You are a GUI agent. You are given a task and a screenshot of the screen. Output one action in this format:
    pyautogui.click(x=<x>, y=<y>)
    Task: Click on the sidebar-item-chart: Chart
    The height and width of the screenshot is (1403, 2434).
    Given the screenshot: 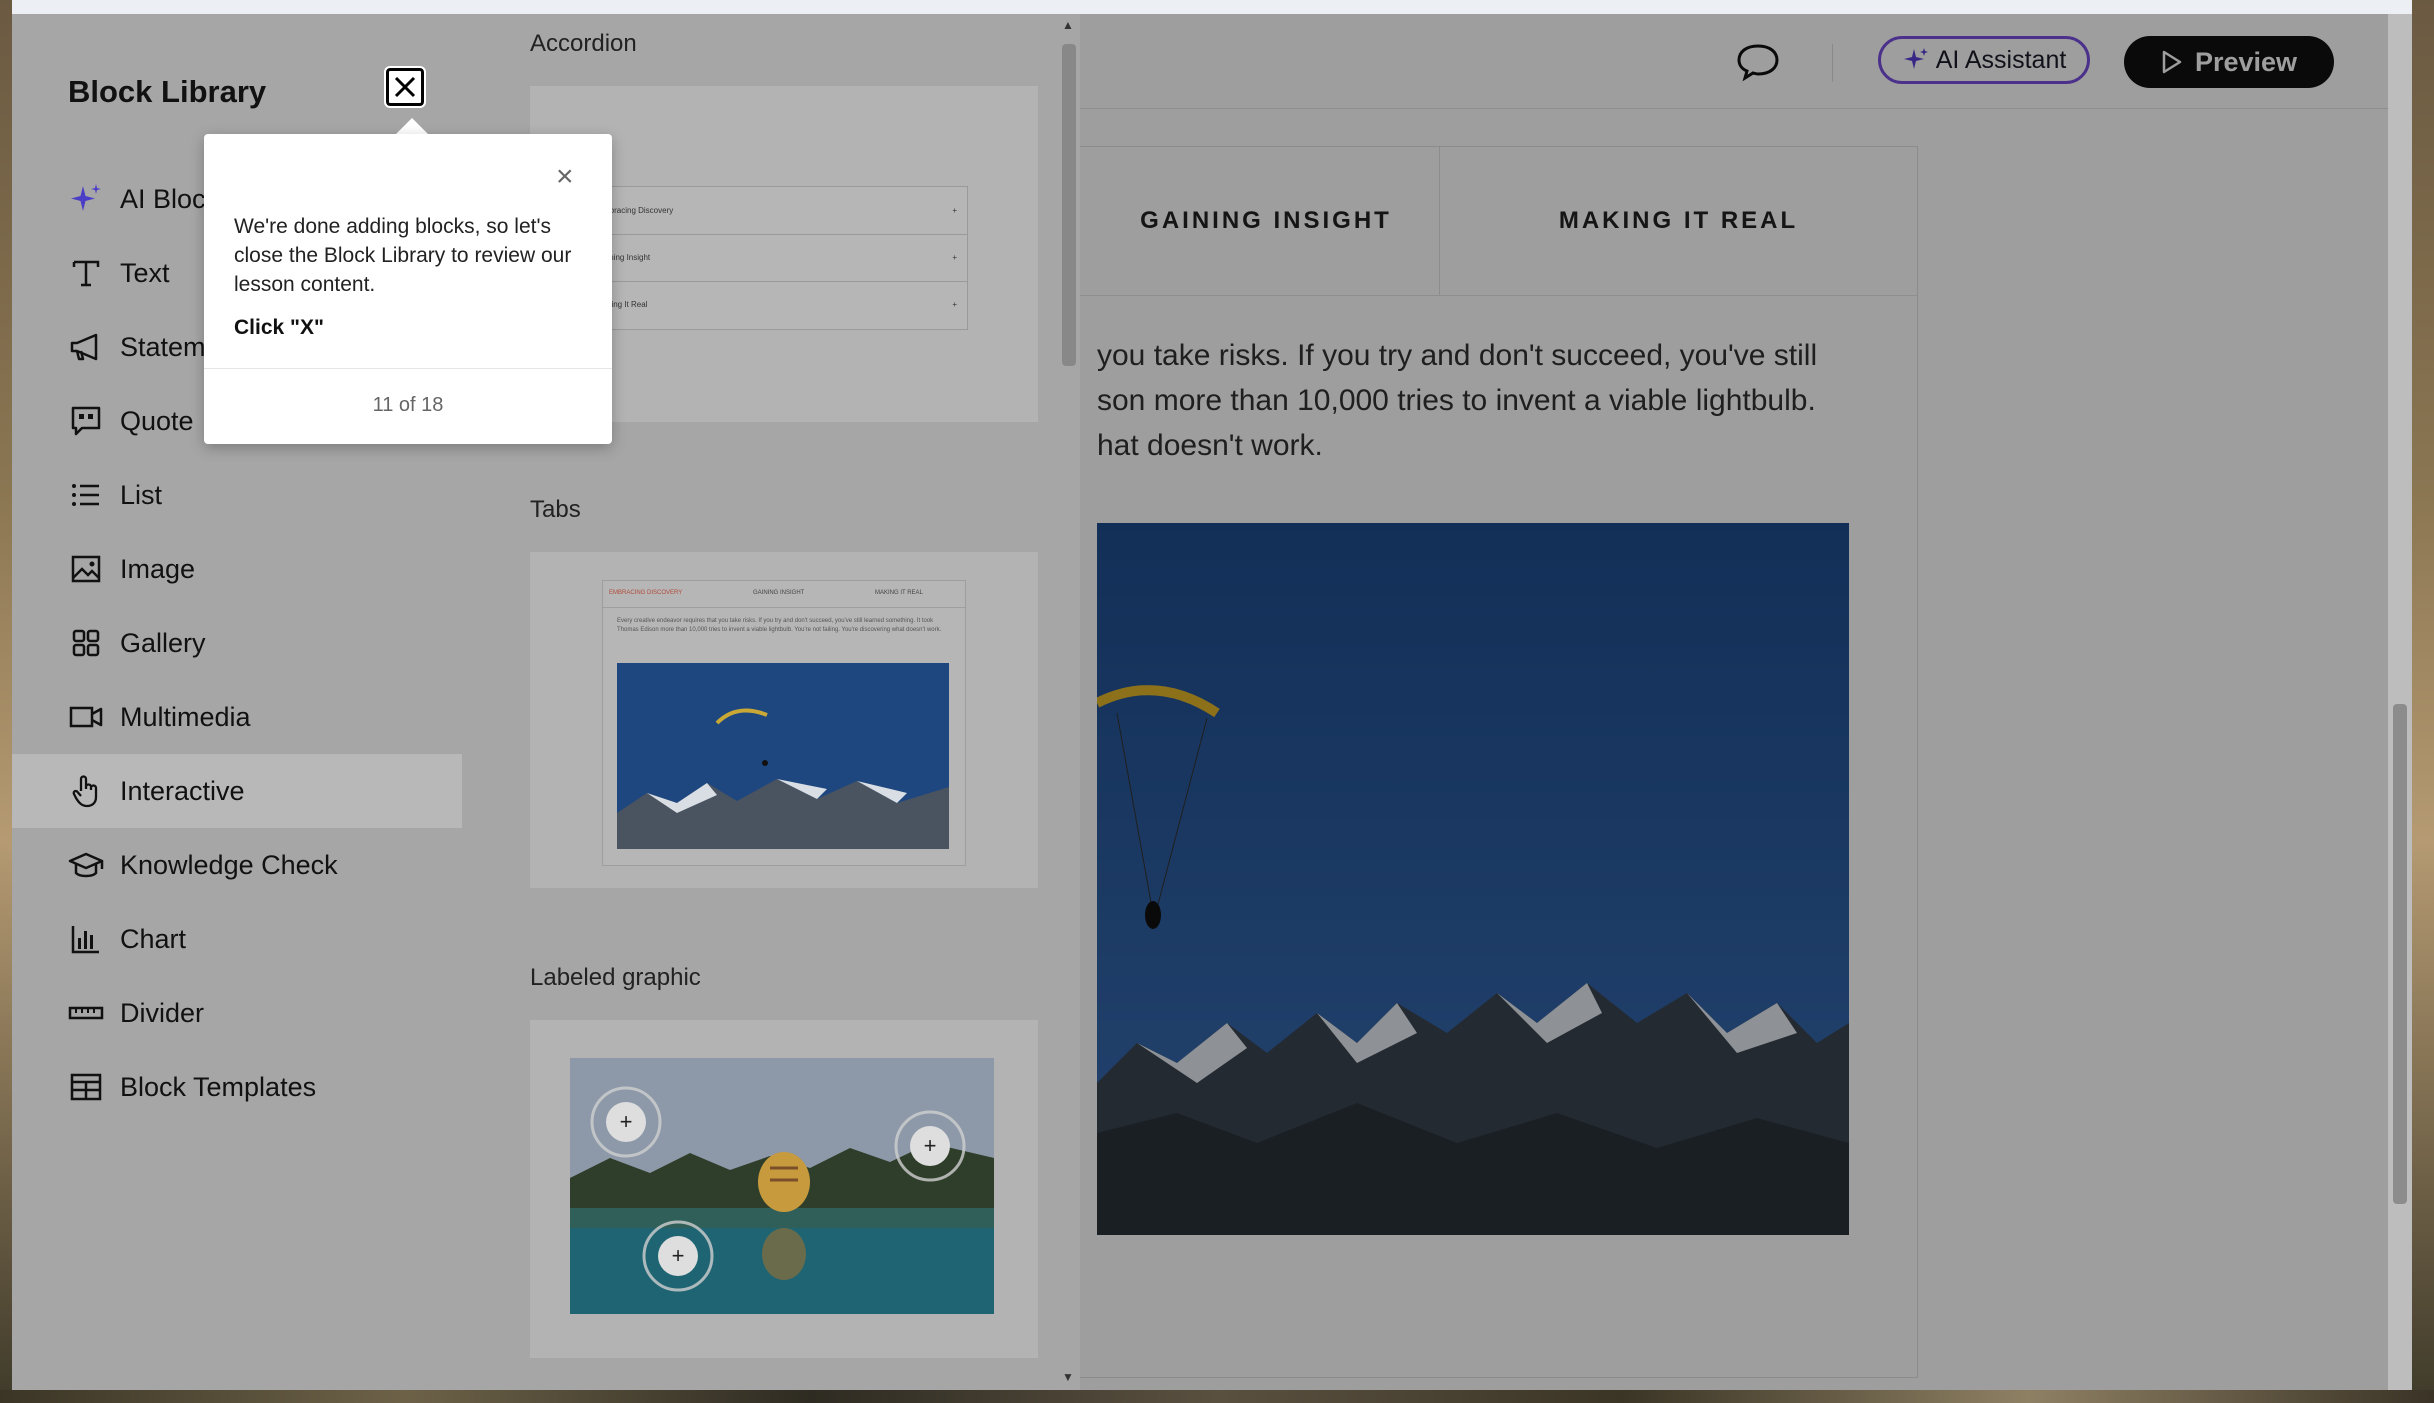 What is the action you would take?
    pyautogui.click(x=237, y=939)
    